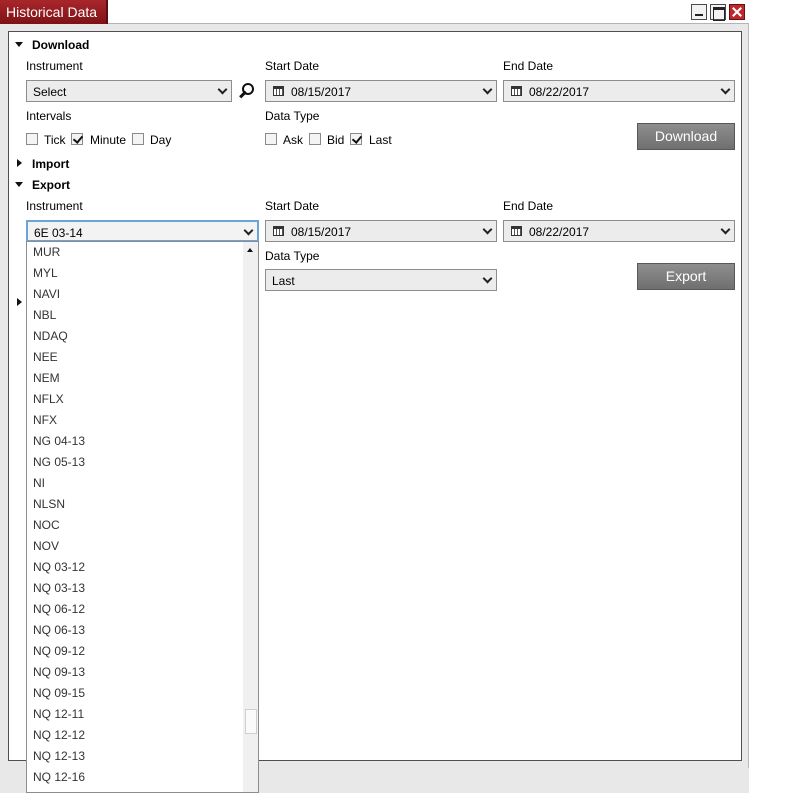 This screenshot has width=800, height=793. What do you see at coordinates (699, 12) in the screenshot?
I see `minimize-icon` at bounding box center [699, 12].